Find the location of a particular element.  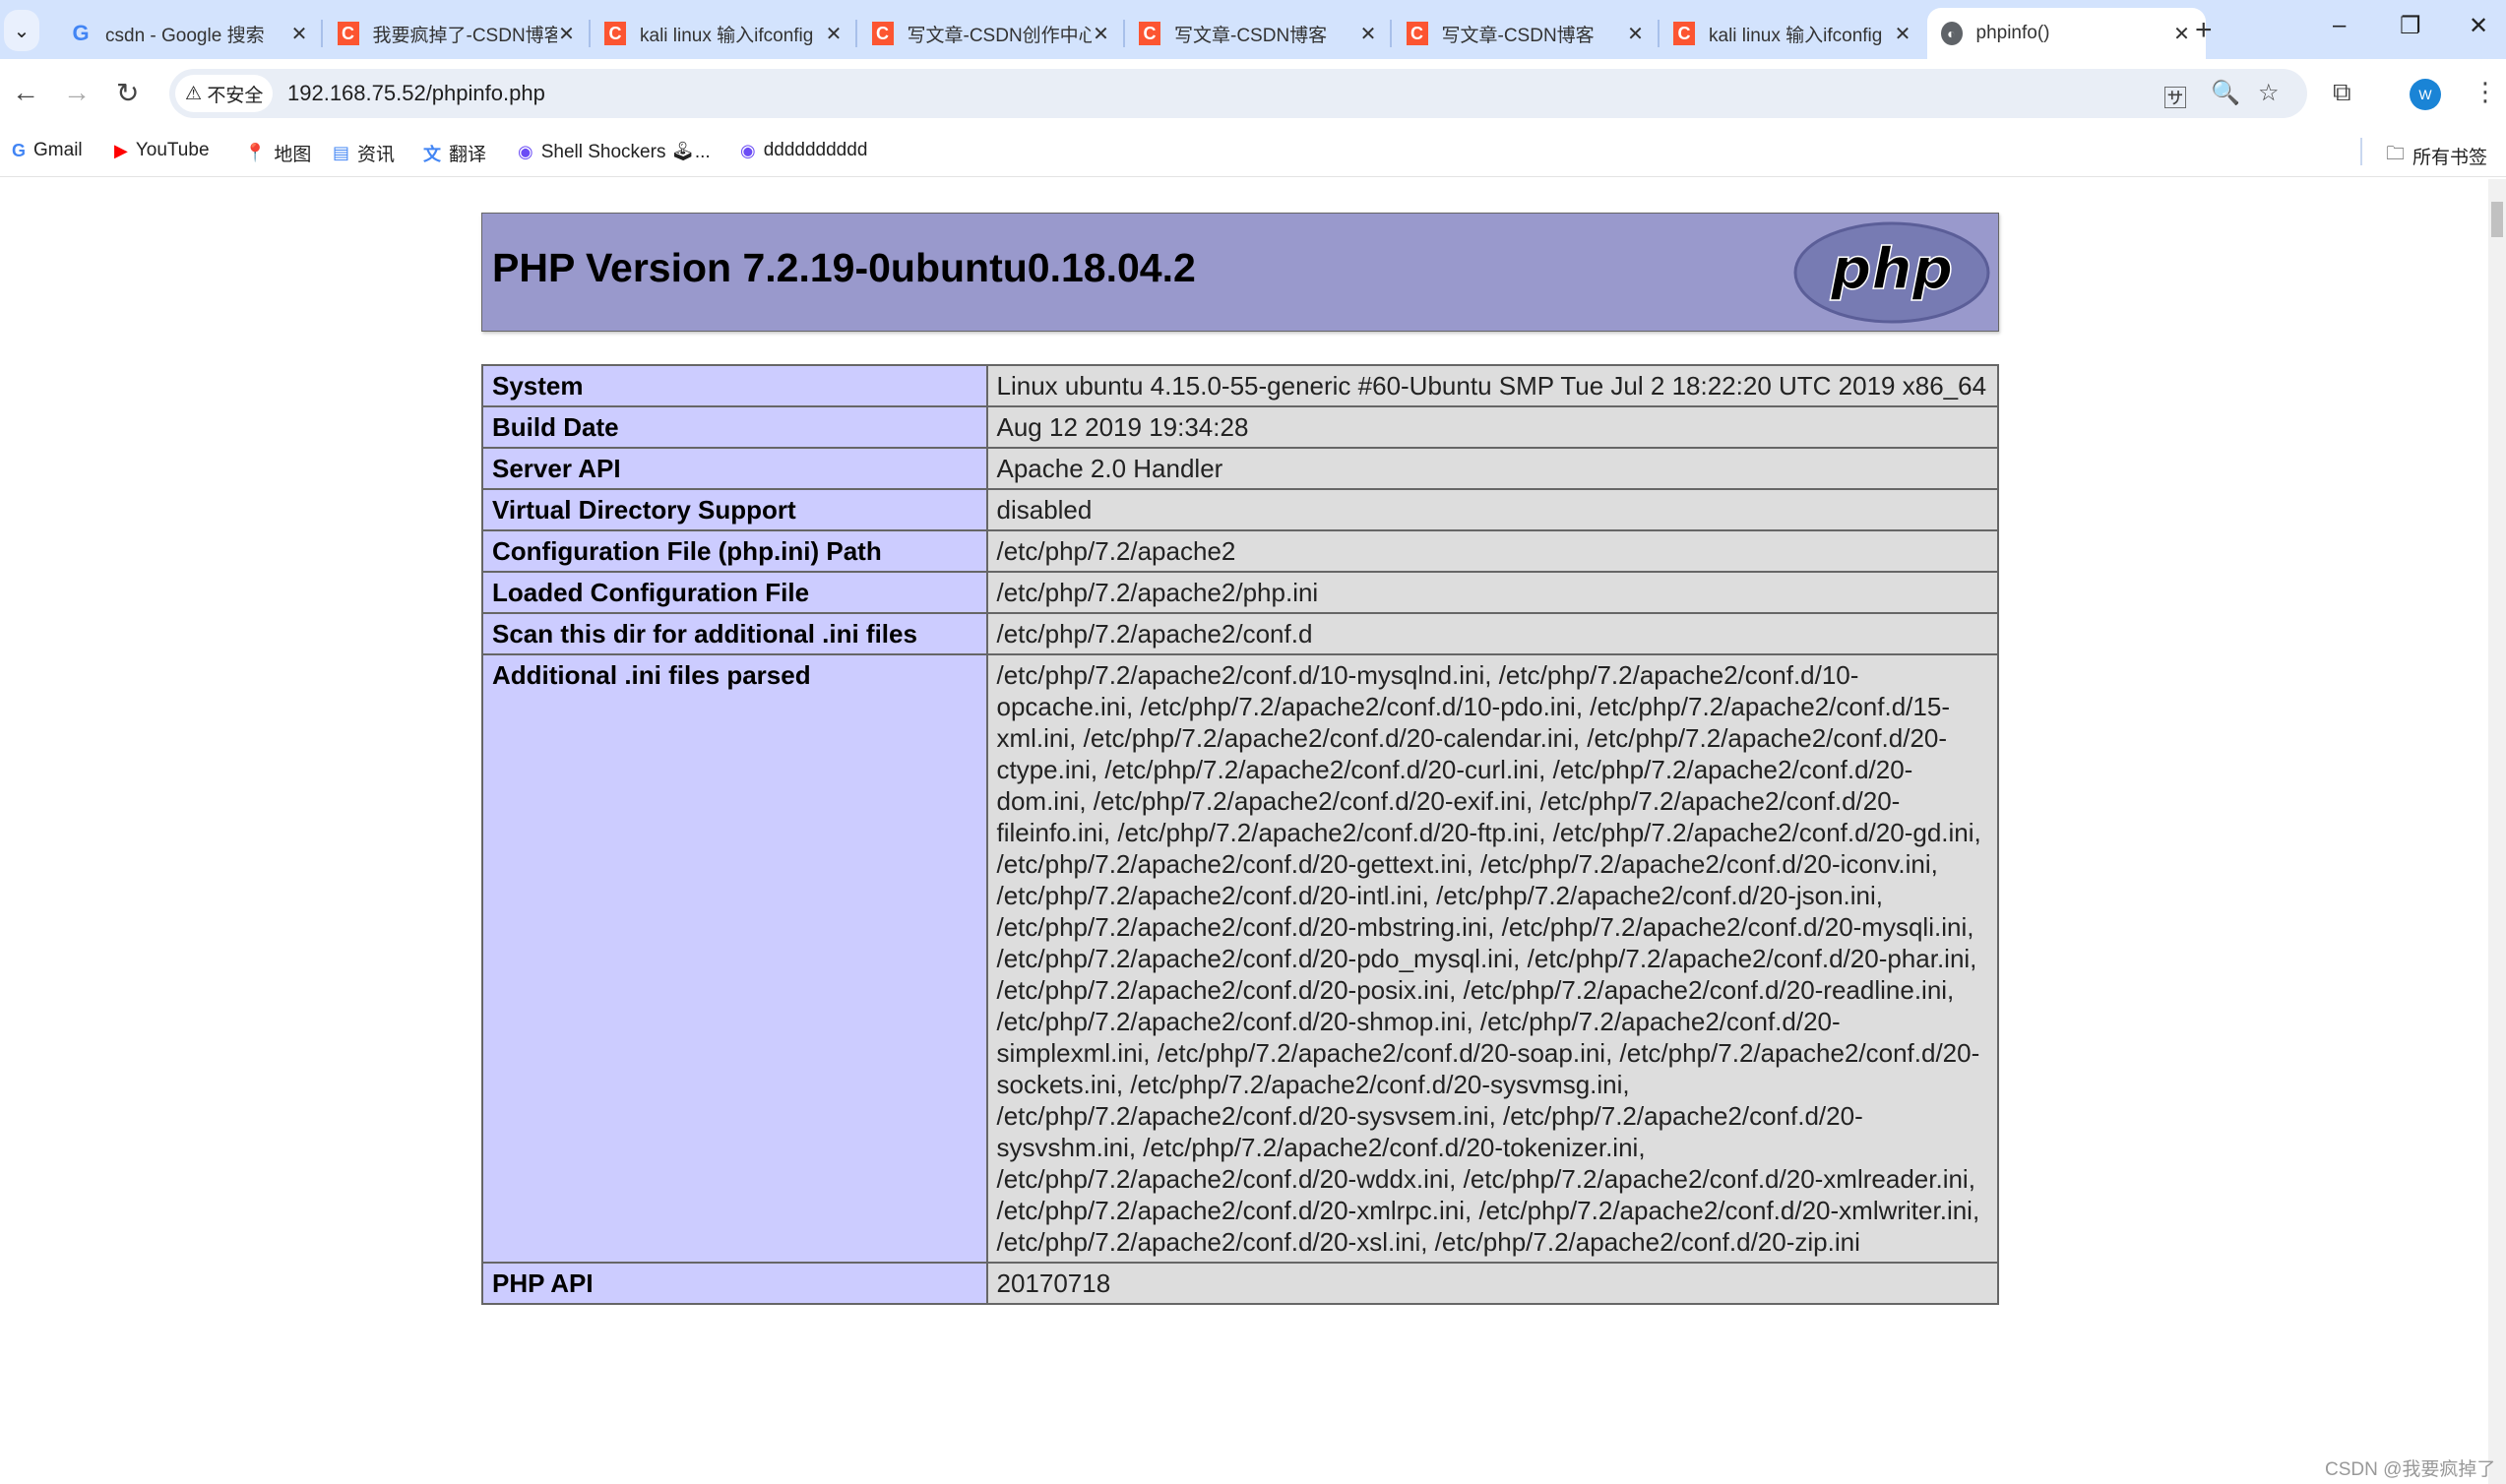

scrollbar-thumb is located at coordinates (2497, 220).